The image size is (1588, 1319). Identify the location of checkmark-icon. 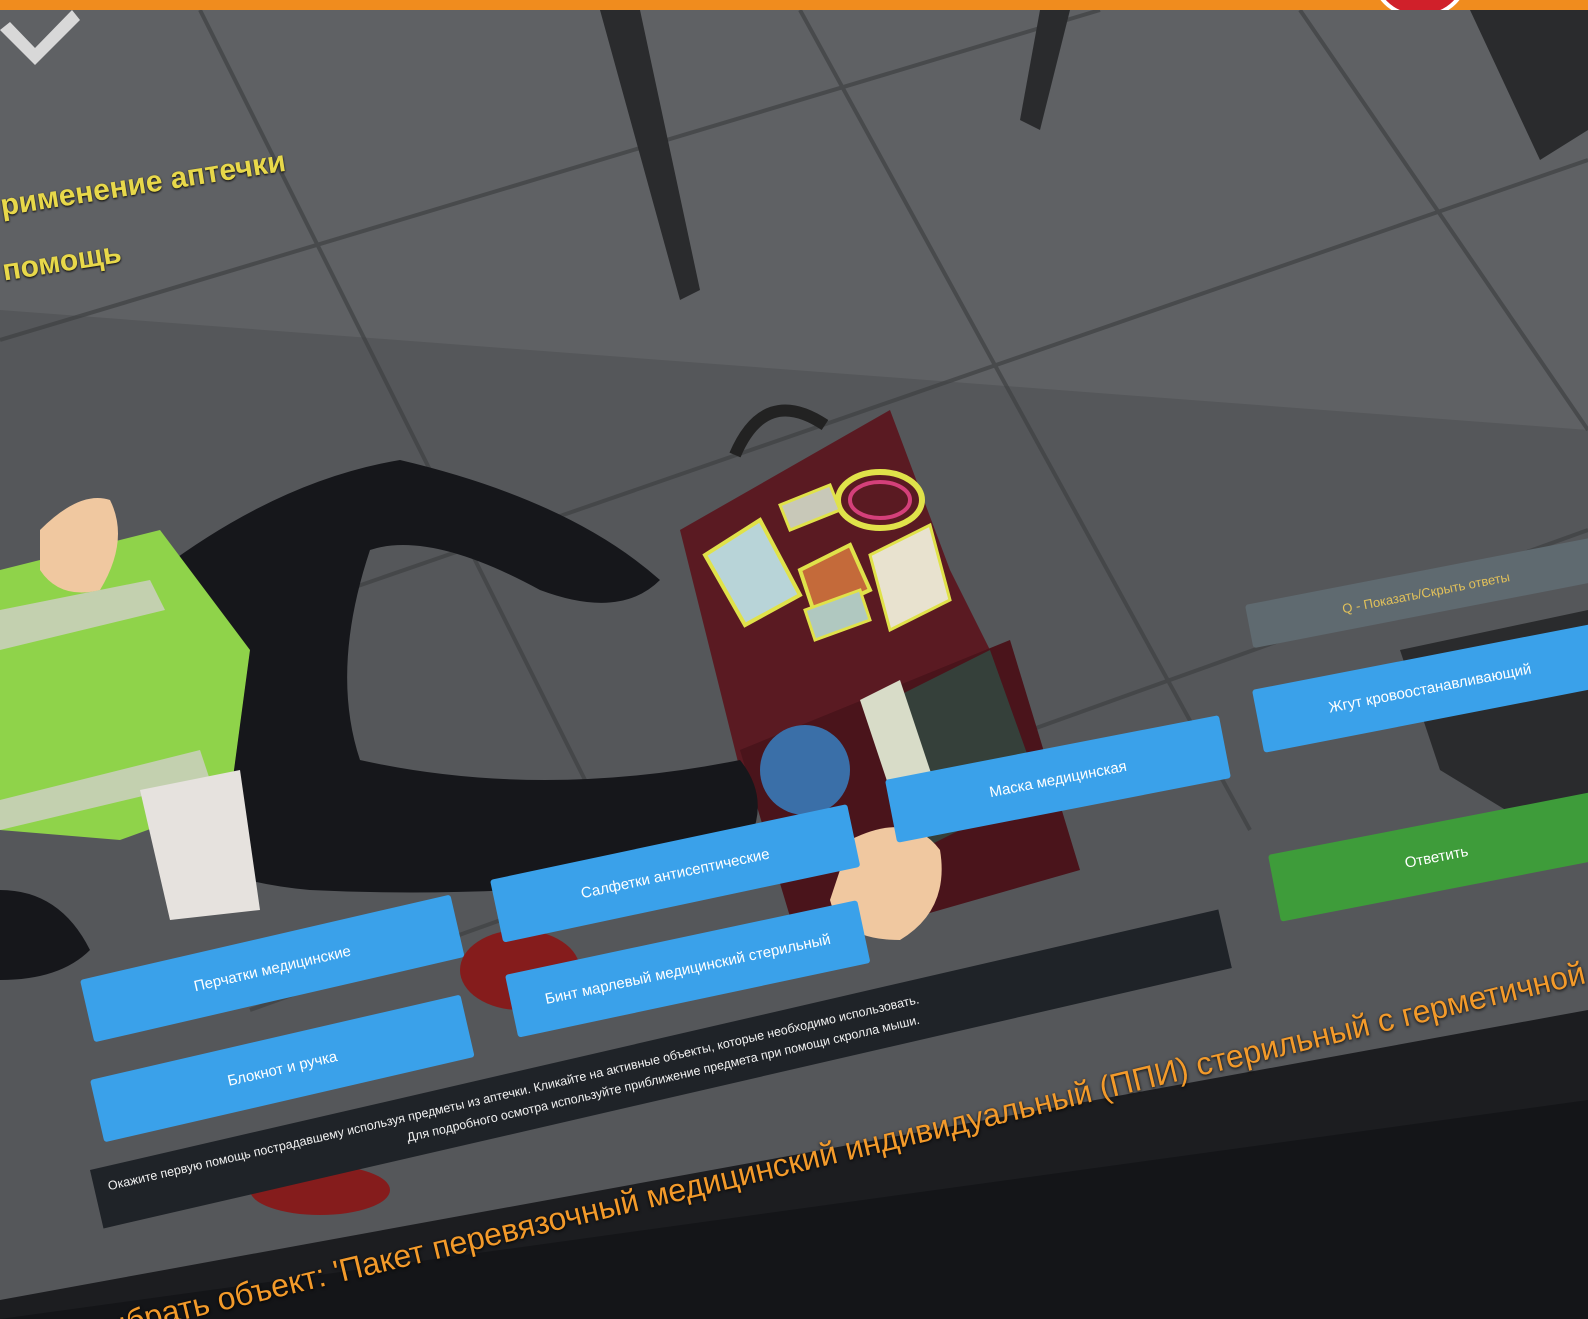
(40, 40).